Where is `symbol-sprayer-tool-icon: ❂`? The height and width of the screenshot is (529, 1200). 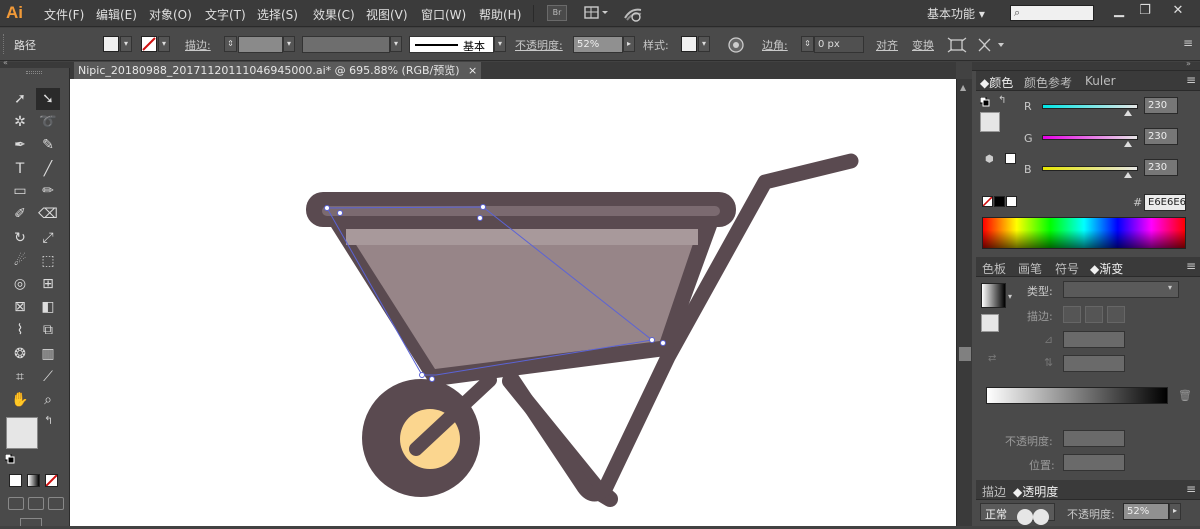 symbol-sprayer-tool-icon: ❂ is located at coordinates (20, 354).